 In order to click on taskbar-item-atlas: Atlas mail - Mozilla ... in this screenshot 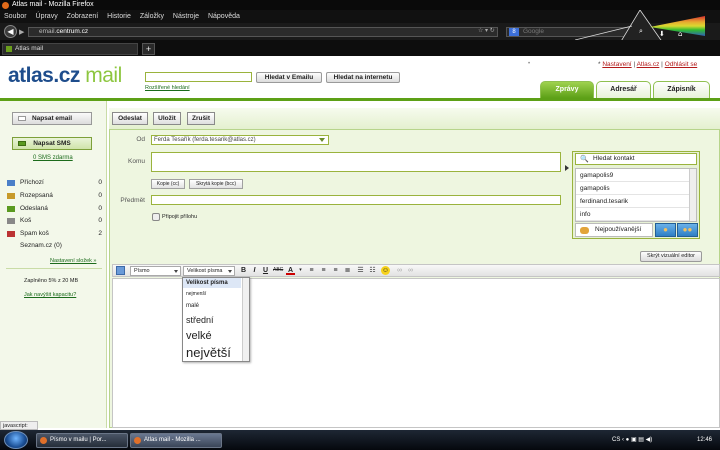, I will do `click(176, 440)`.